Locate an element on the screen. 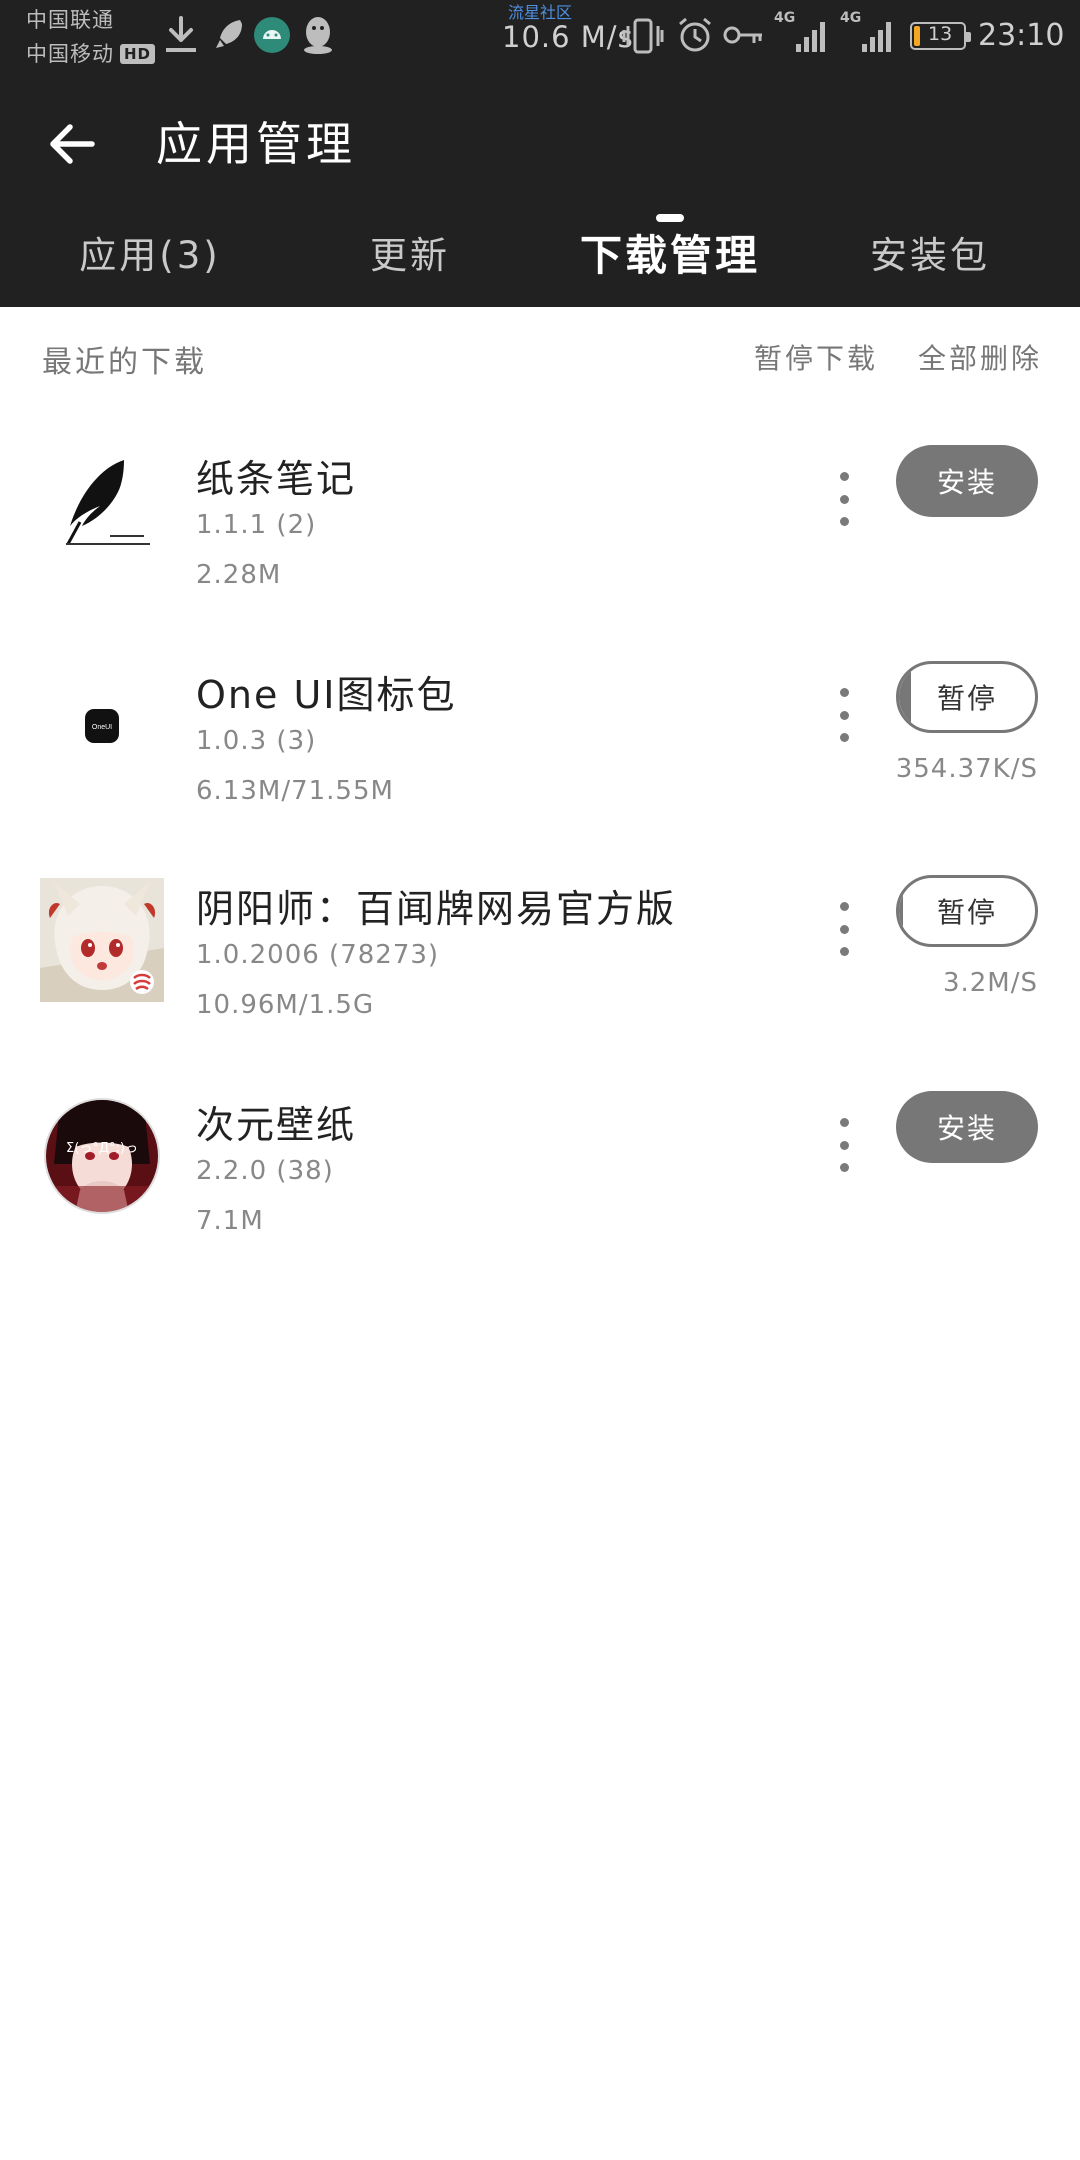  signal-2-icon is located at coordinates (876, 37).